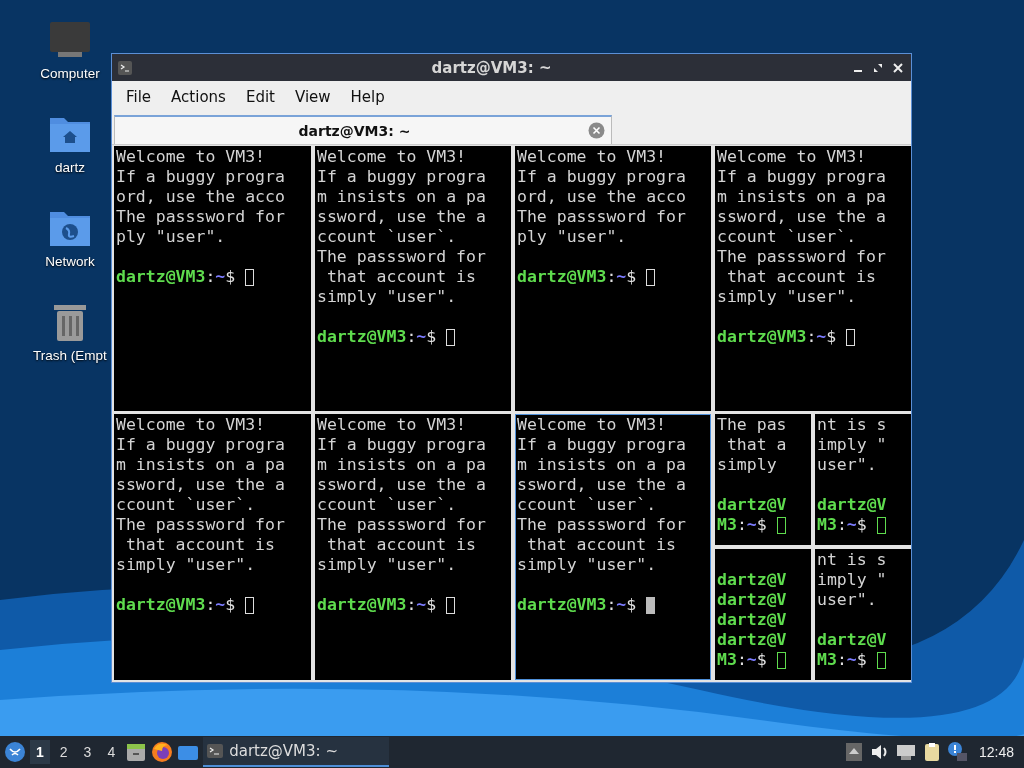  Describe the element at coordinates (756, 445) in the screenshot. I see `terminal-line: that a` at that location.